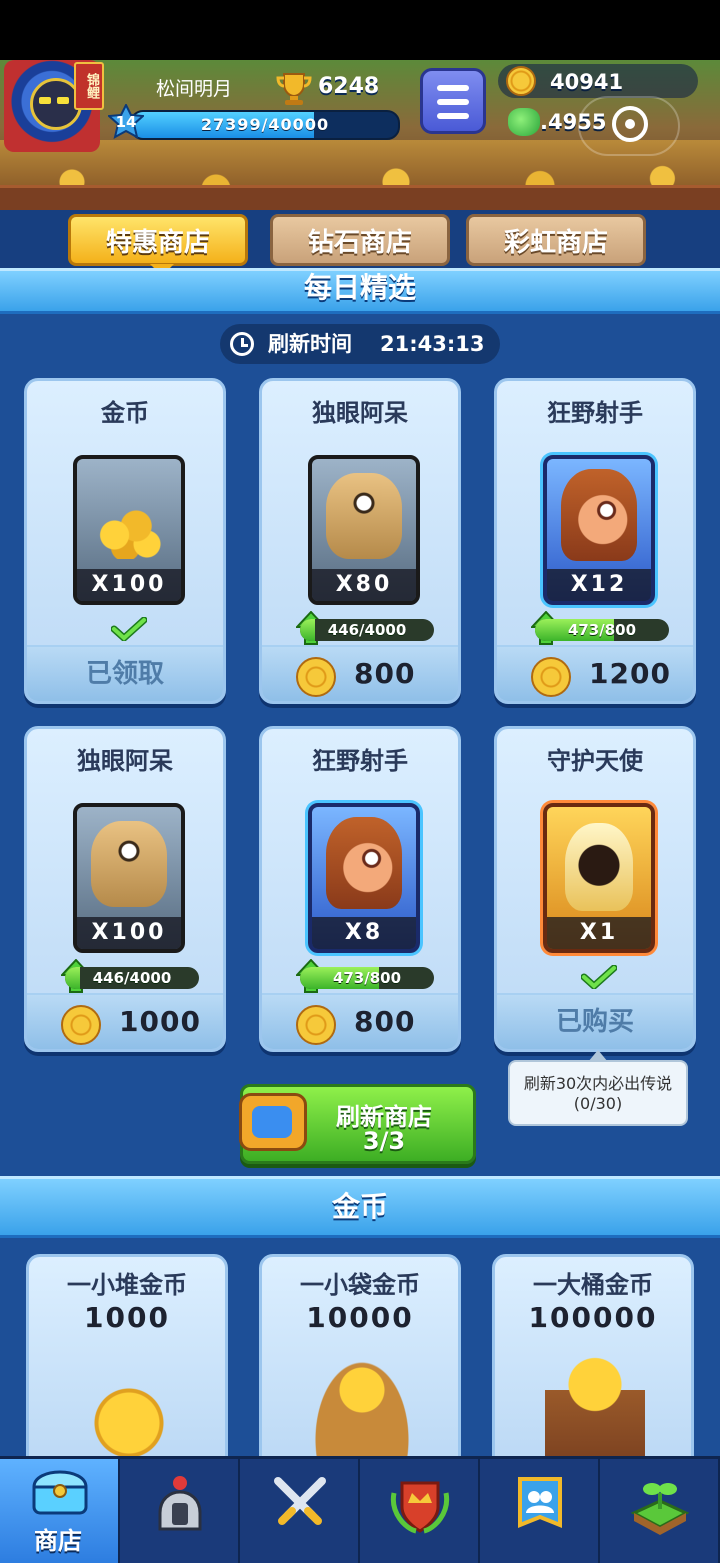 This screenshot has height=1563, width=720. What do you see at coordinates (58, 1541) in the screenshot?
I see `nav-shop-label: 商店` at bounding box center [58, 1541].